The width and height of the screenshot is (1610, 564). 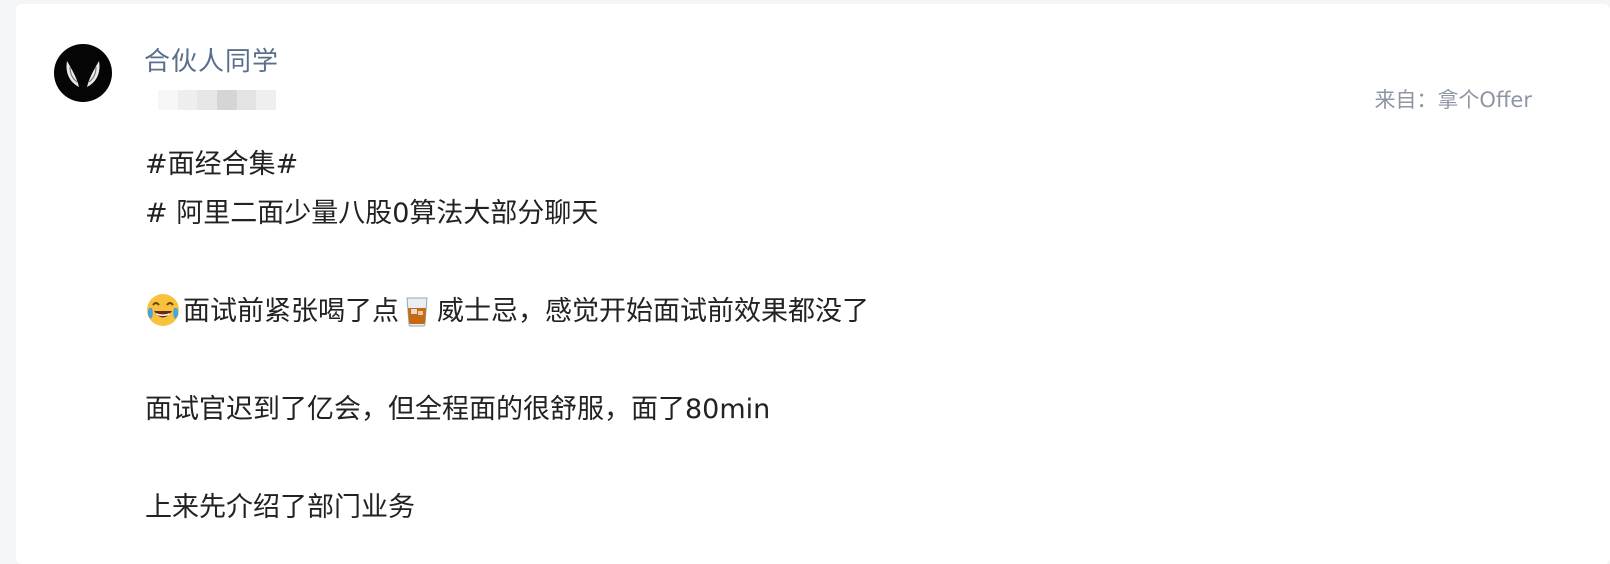 I want to click on source-app-link: 拿个Offer, so click(x=1484, y=100).